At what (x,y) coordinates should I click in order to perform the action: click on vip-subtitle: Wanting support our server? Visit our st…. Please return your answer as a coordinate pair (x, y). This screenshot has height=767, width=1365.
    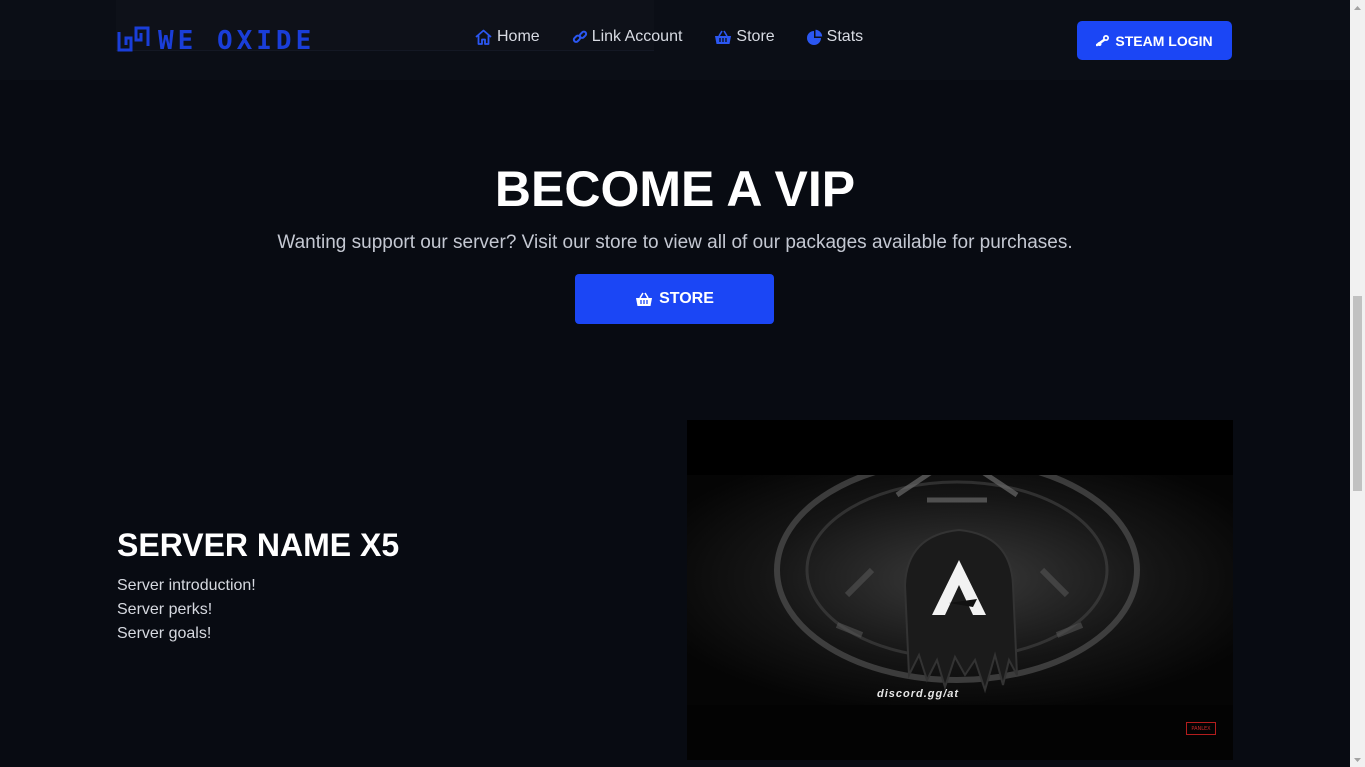
    Looking at the image, I should click on (675, 242).